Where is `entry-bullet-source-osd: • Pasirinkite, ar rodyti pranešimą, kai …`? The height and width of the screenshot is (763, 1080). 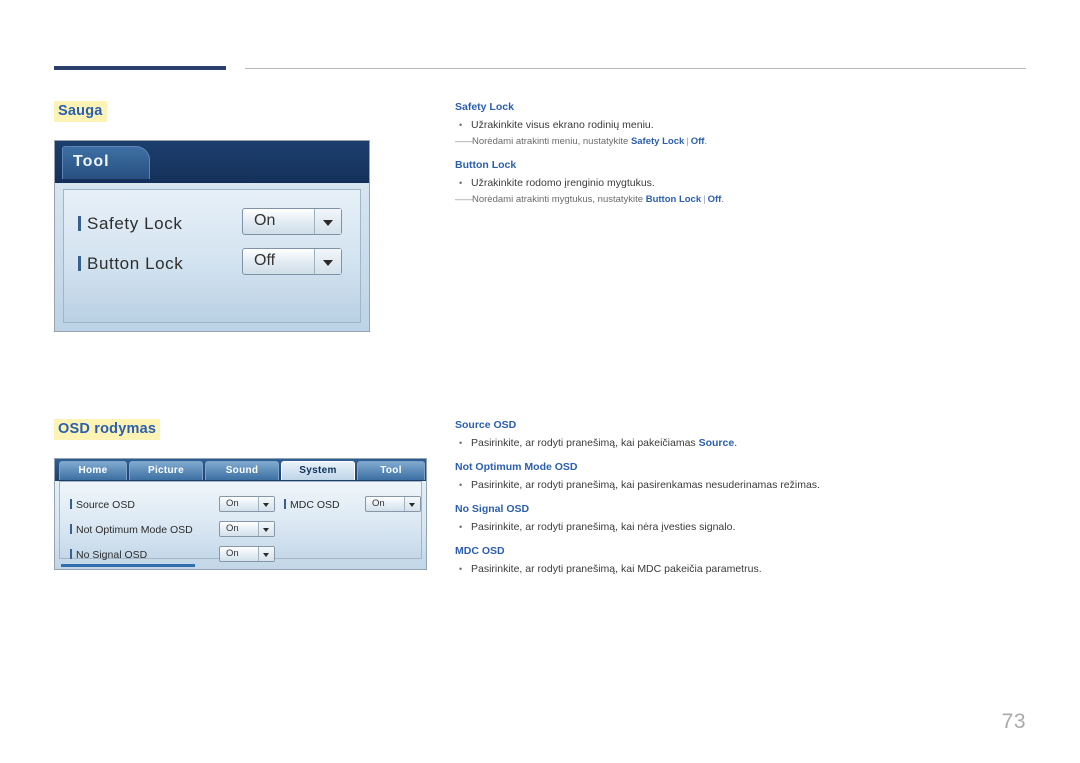
entry-bullet-source-osd: • Pasirinkite, ar rodyti pranešimą, kai … is located at coordinates (742, 443).